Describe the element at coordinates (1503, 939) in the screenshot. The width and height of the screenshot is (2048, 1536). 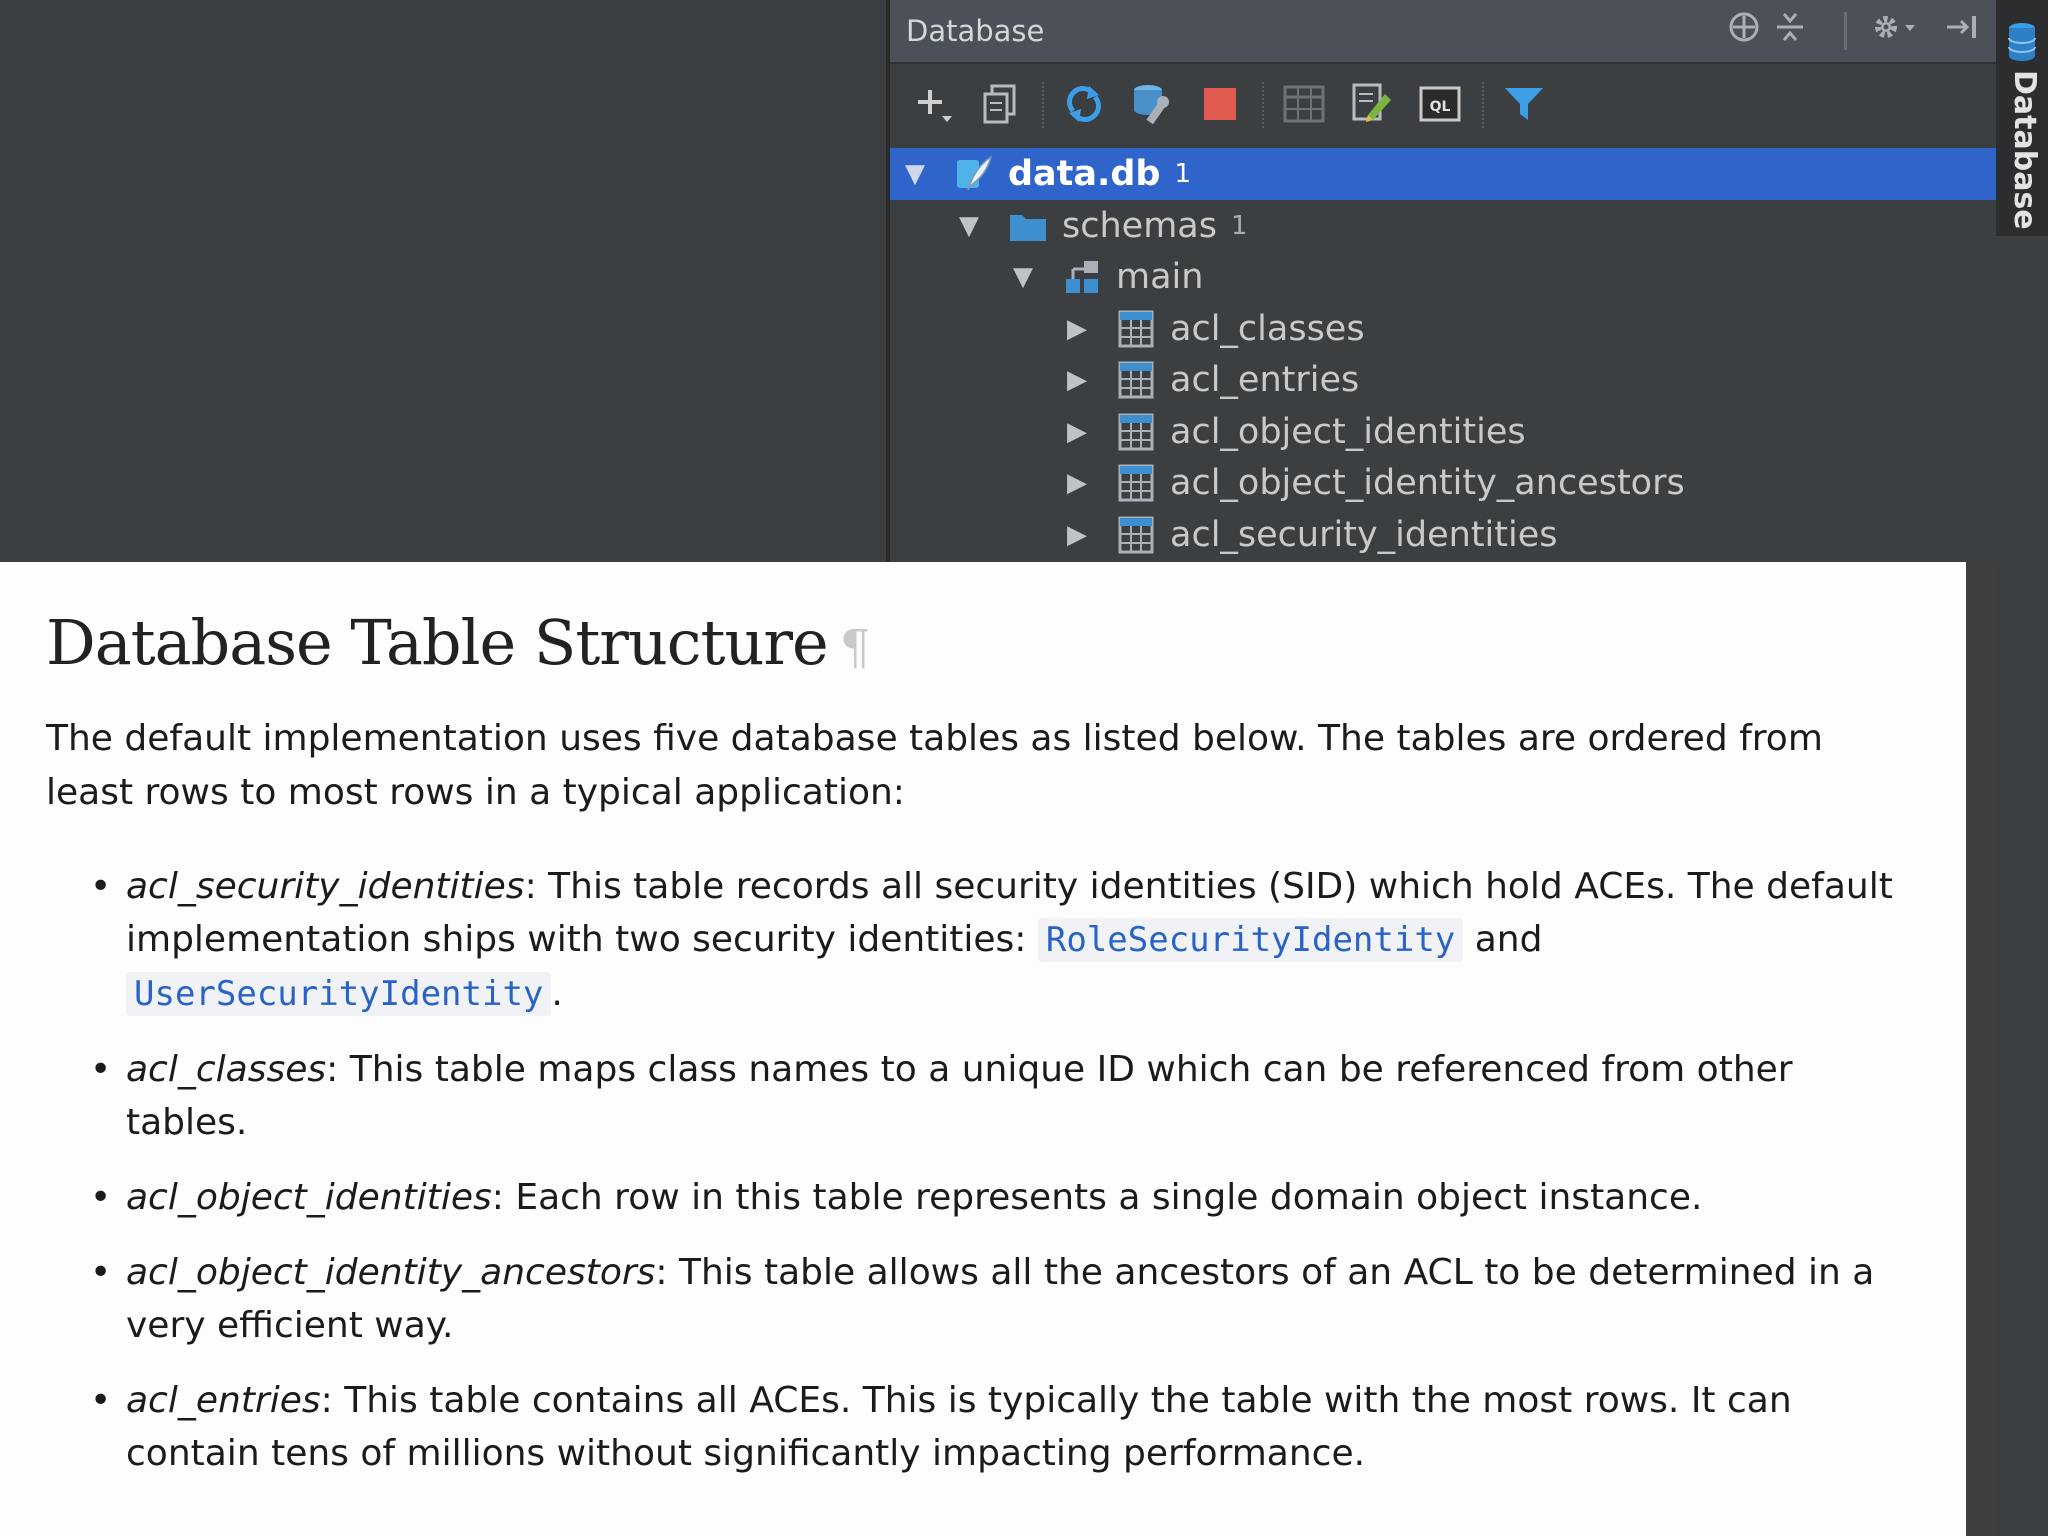
I see `conjunction-text: and` at that location.